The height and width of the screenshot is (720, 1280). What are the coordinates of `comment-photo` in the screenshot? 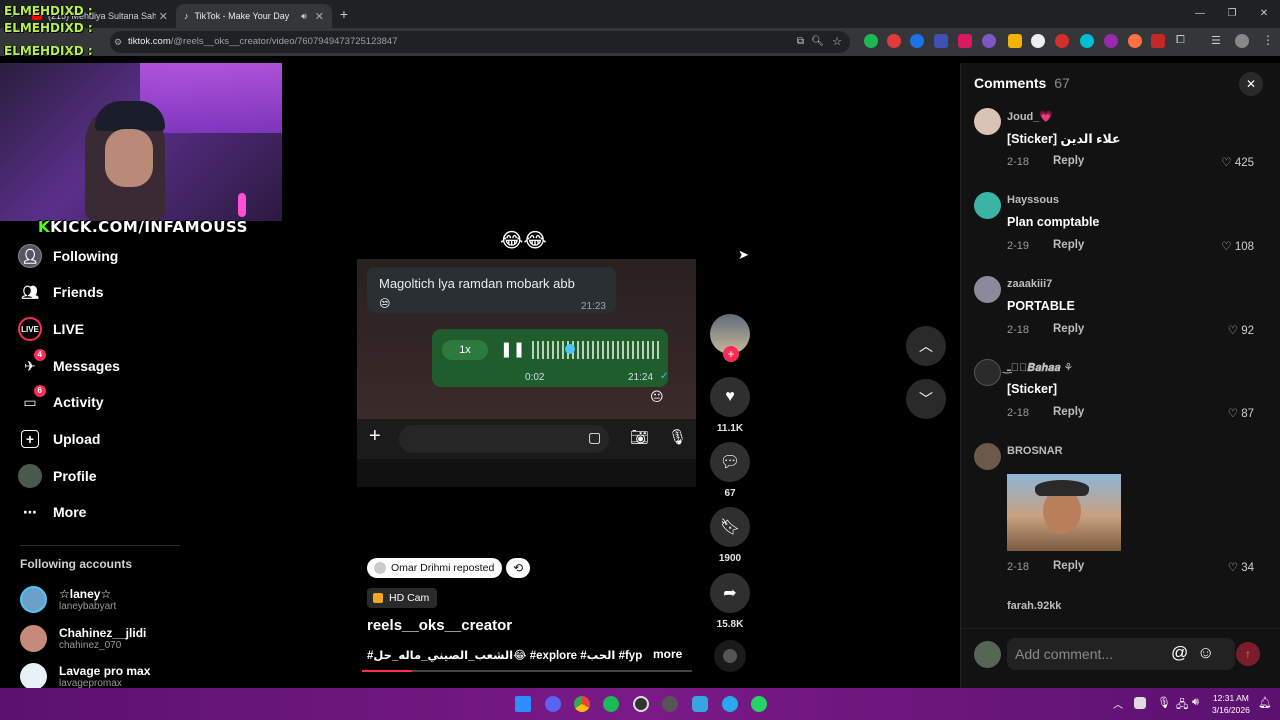 It's located at (1064, 512).